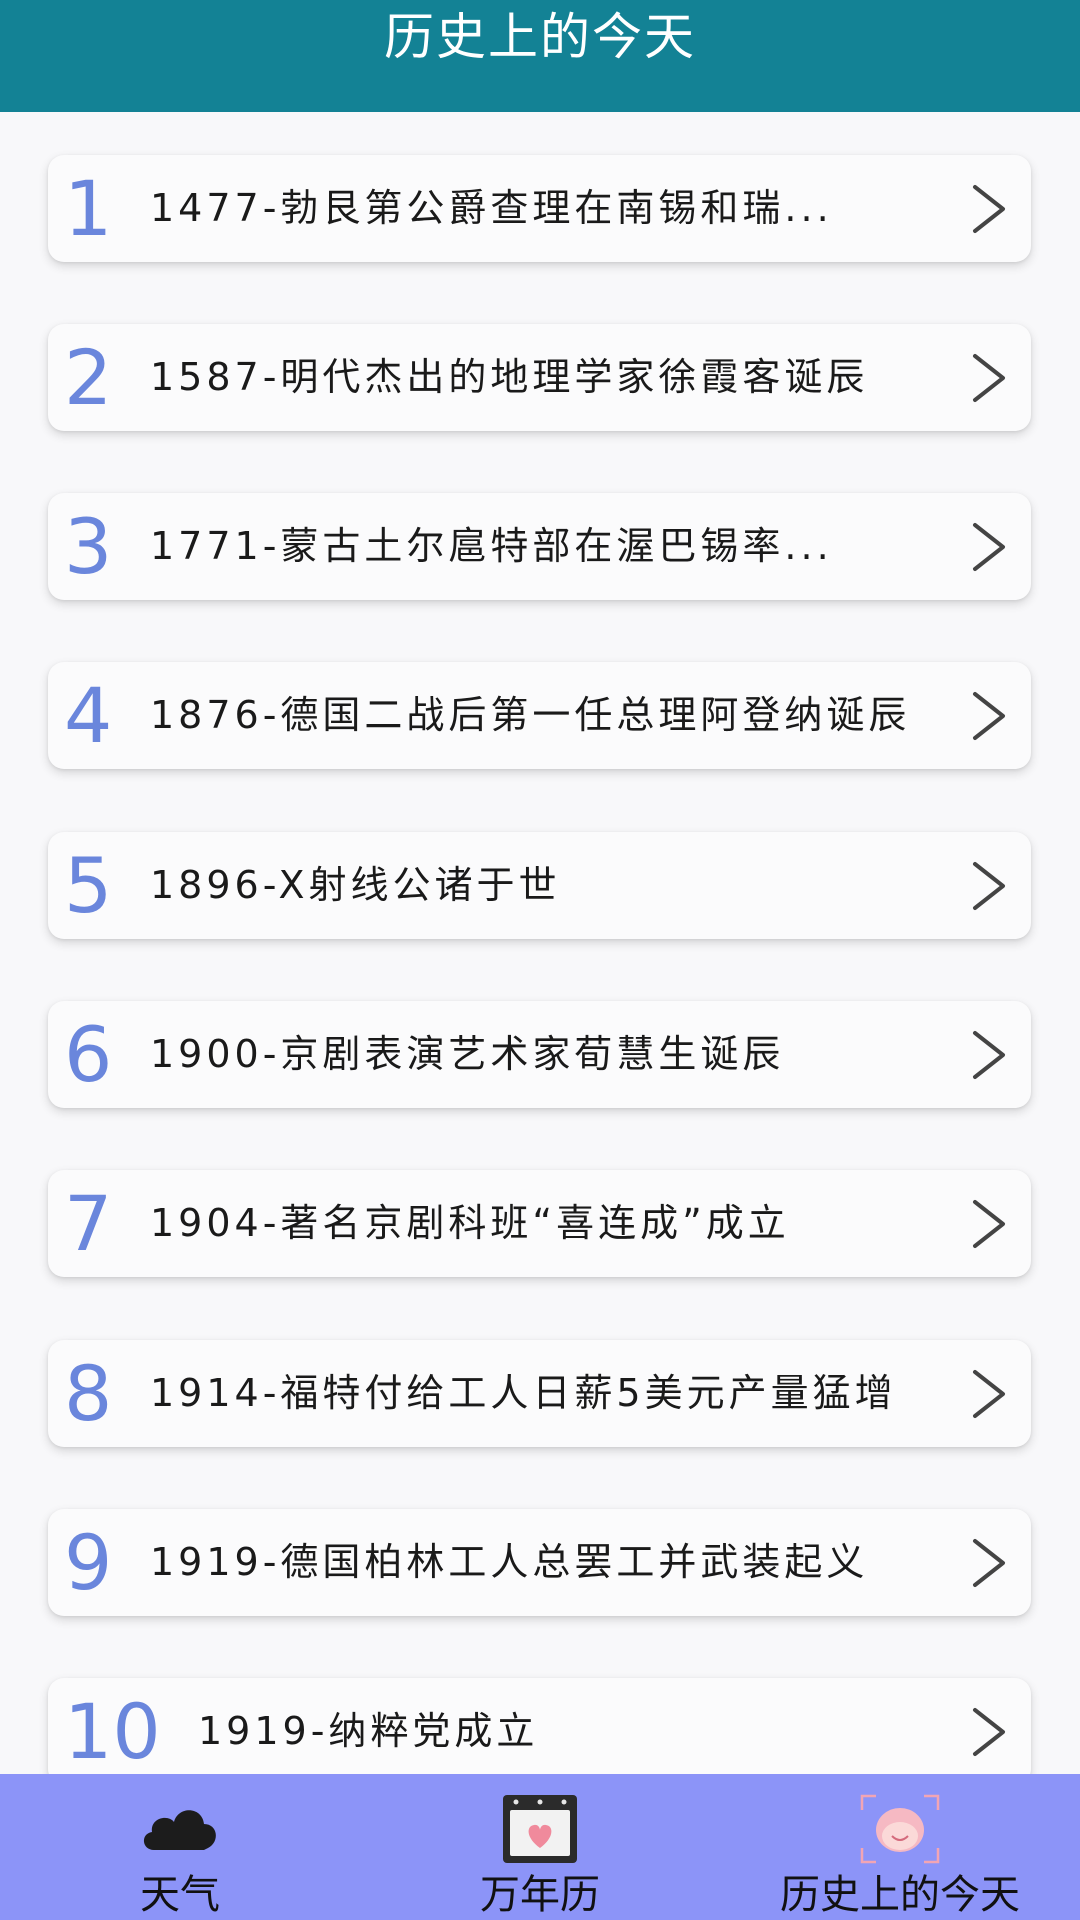 This screenshot has height=1920, width=1080. Describe the element at coordinates (112, 1730) in the screenshot. I see `event-index: 10` at that location.